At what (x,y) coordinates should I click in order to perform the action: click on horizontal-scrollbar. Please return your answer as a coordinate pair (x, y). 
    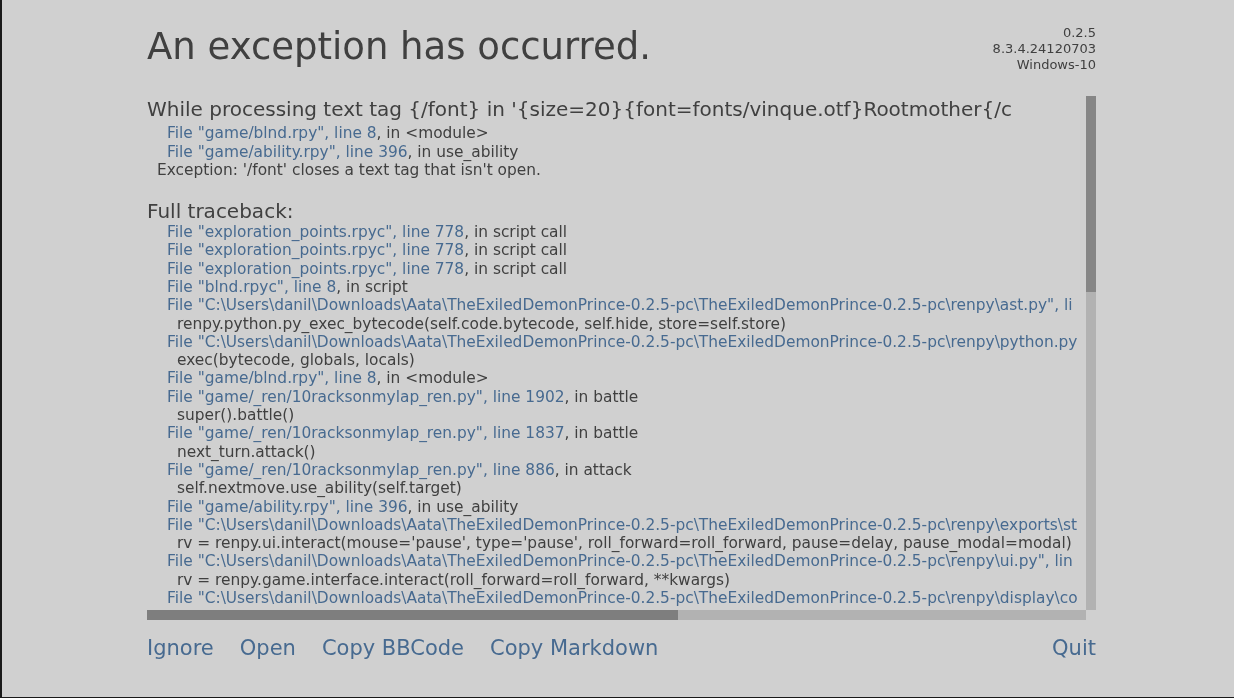
    Looking at the image, I should click on (616, 615).